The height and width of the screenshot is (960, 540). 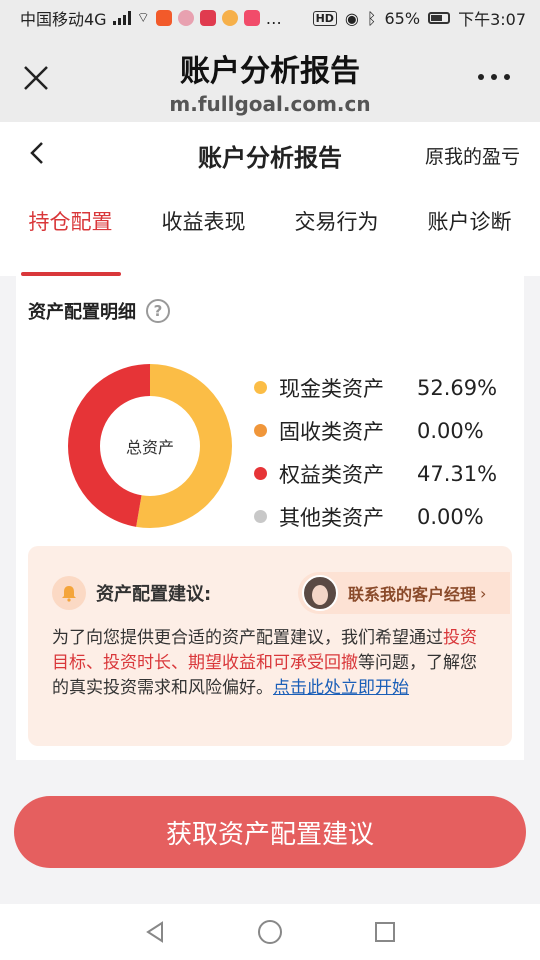 I want to click on avatar, so click(x=320, y=593).